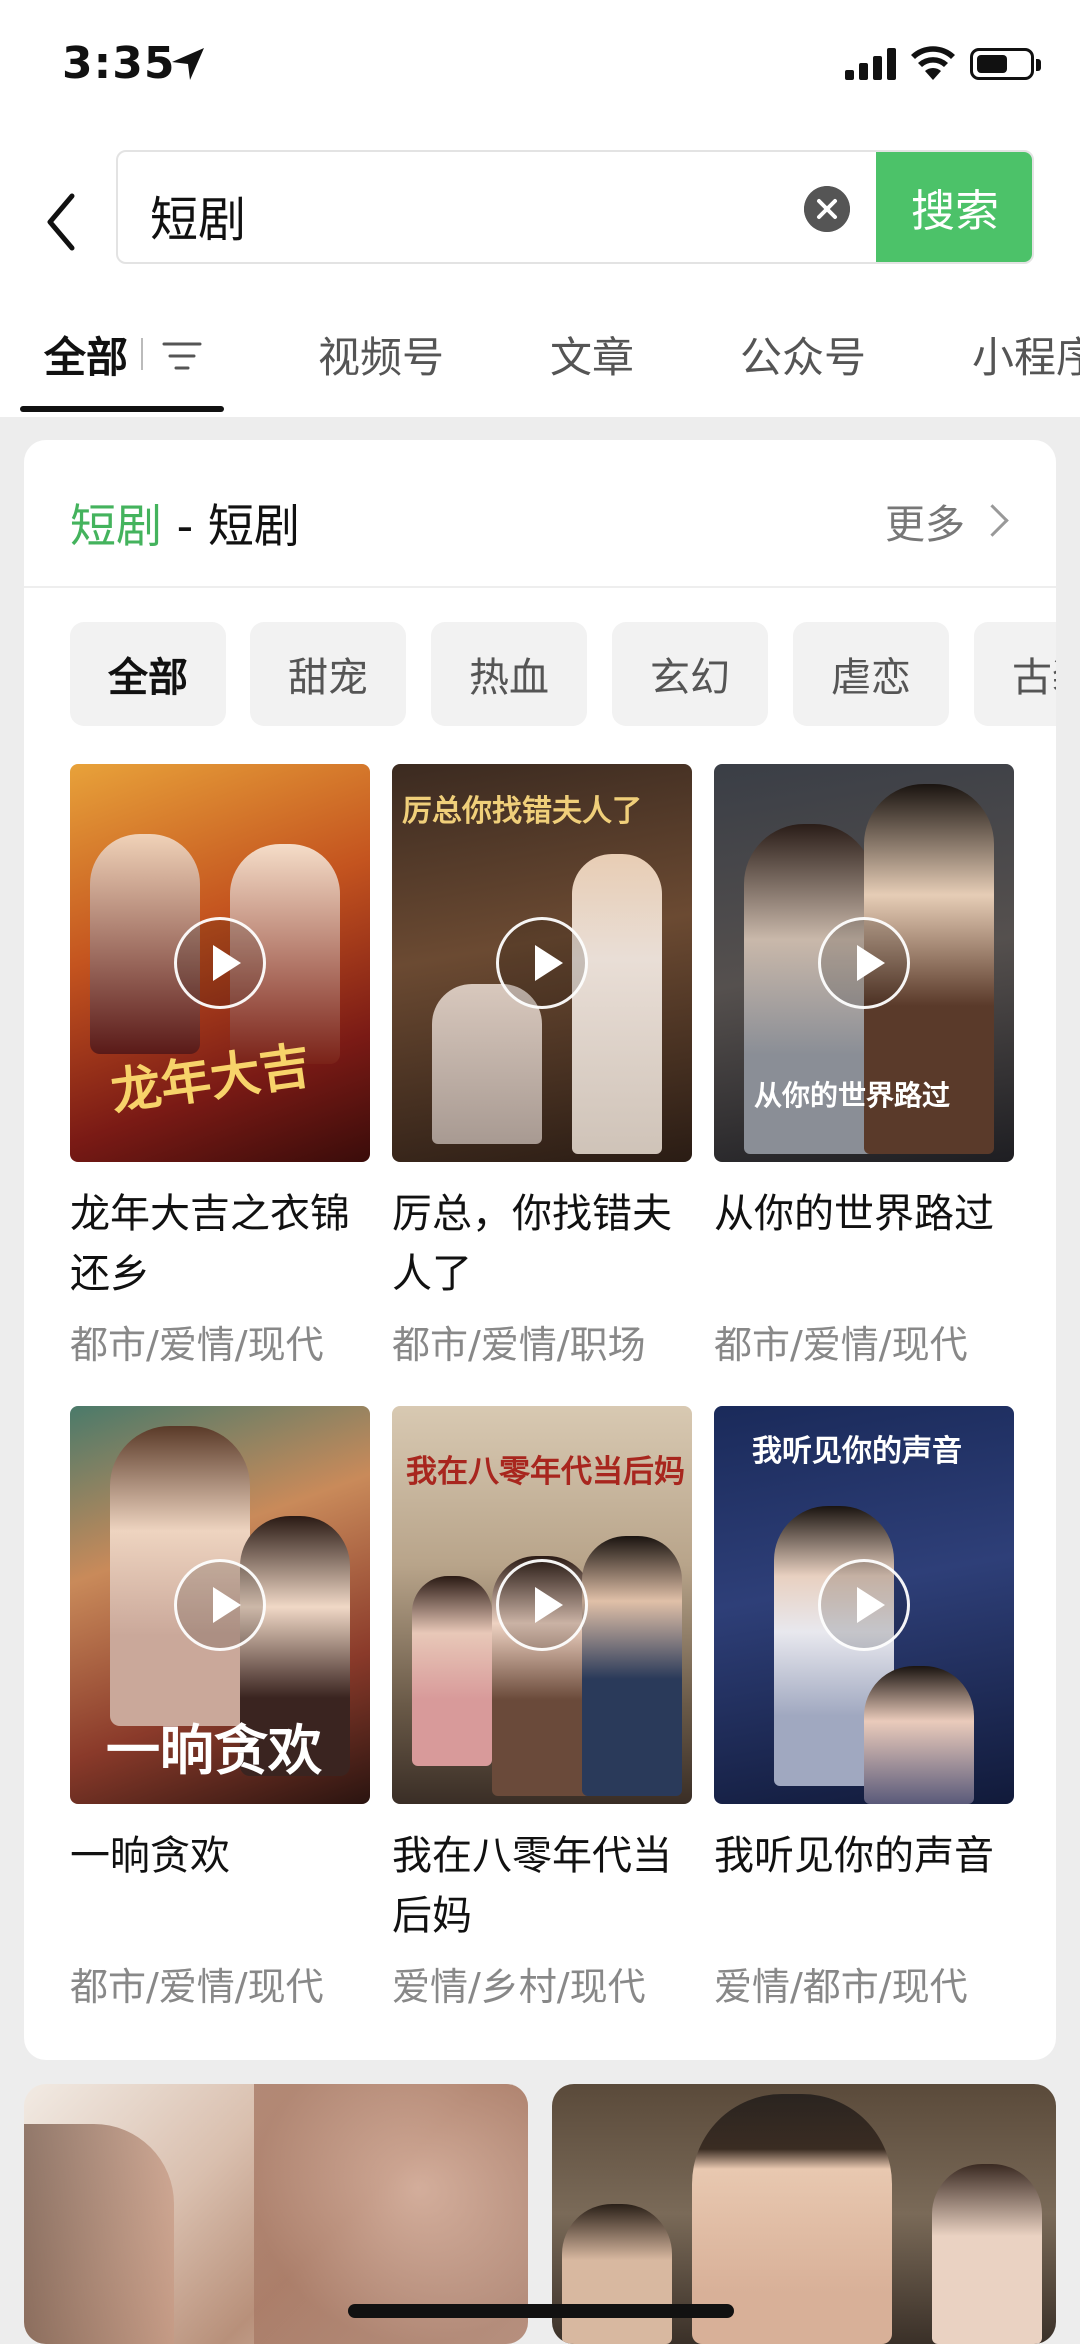  Describe the element at coordinates (852, 1095) in the screenshot. I see `poster-title: 从你的世界路过` at that location.